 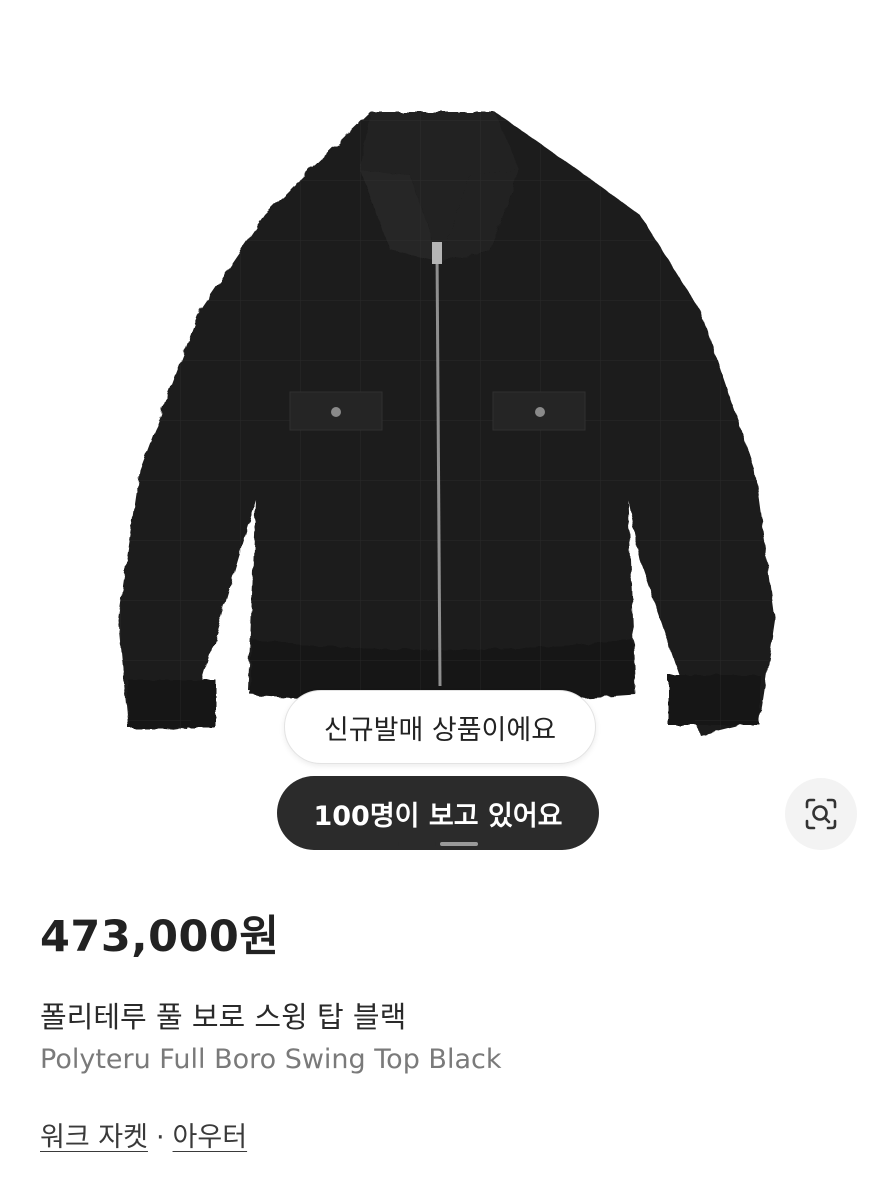 I want to click on new-release-badge: 신규발매 상품이에요, so click(x=440, y=727).